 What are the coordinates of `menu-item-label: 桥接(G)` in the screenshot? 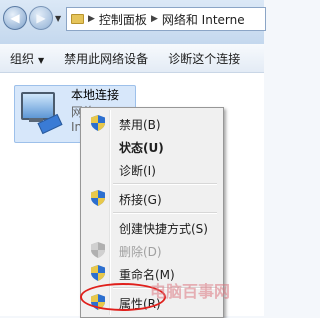 It's located at (140, 200).